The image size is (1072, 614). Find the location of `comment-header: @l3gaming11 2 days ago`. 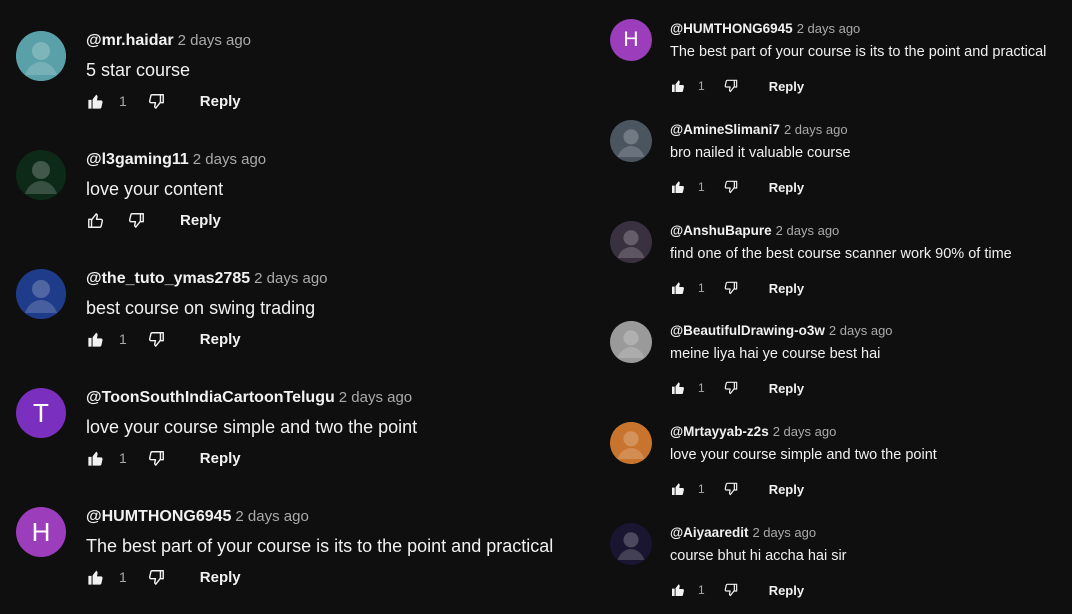

comment-header: @l3gaming11 2 days ago is located at coordinates (176, 160).